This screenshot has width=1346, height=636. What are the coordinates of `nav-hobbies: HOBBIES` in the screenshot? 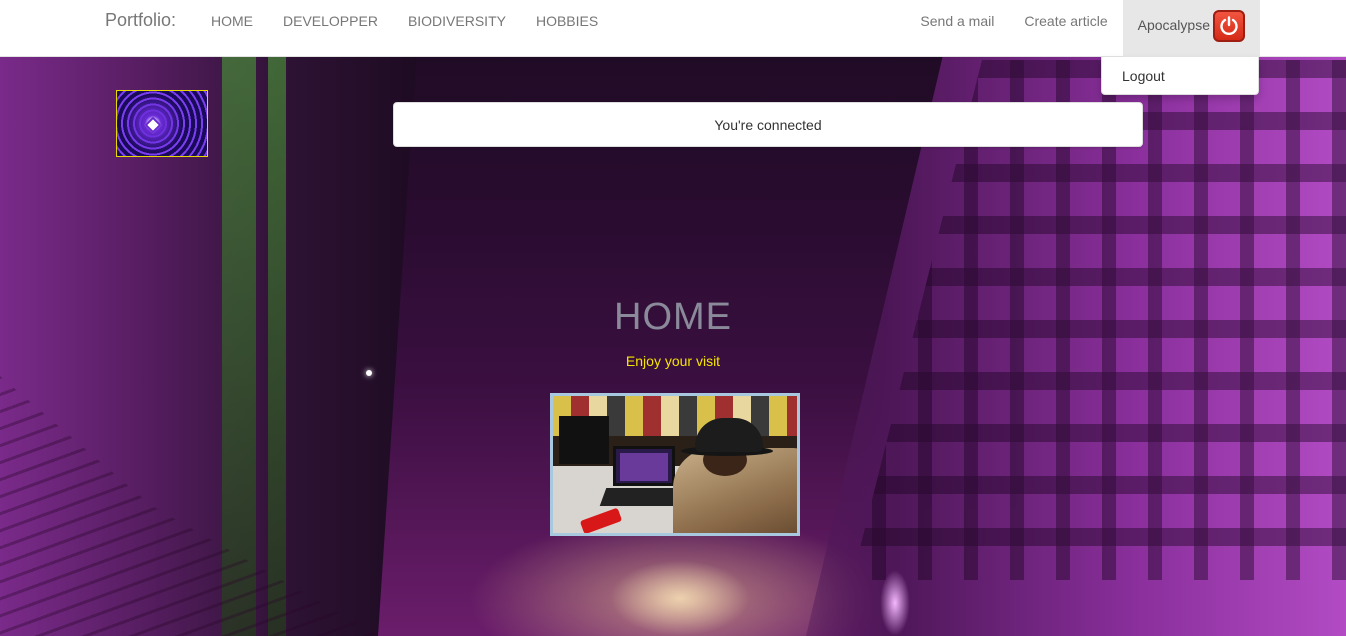 It's located at (567, 21).